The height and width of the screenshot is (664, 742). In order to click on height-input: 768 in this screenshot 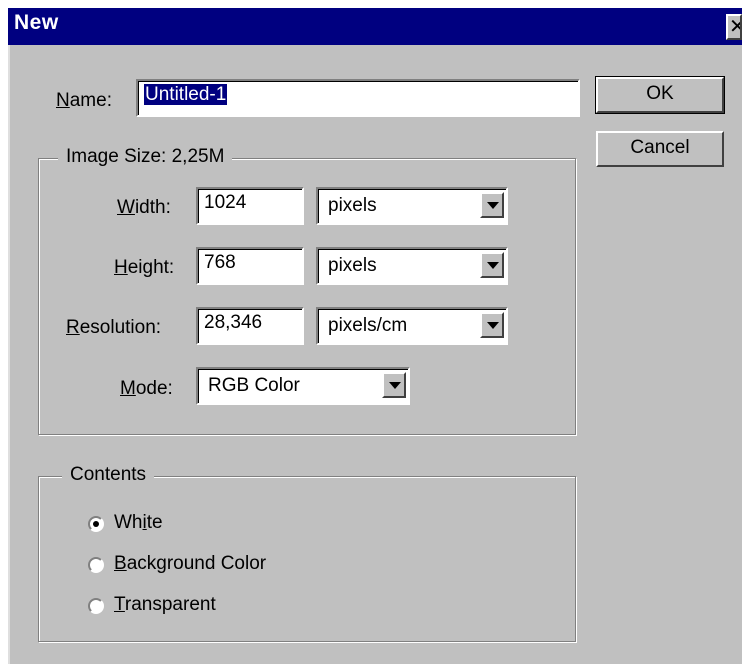, I will do `click(250, 266)`.